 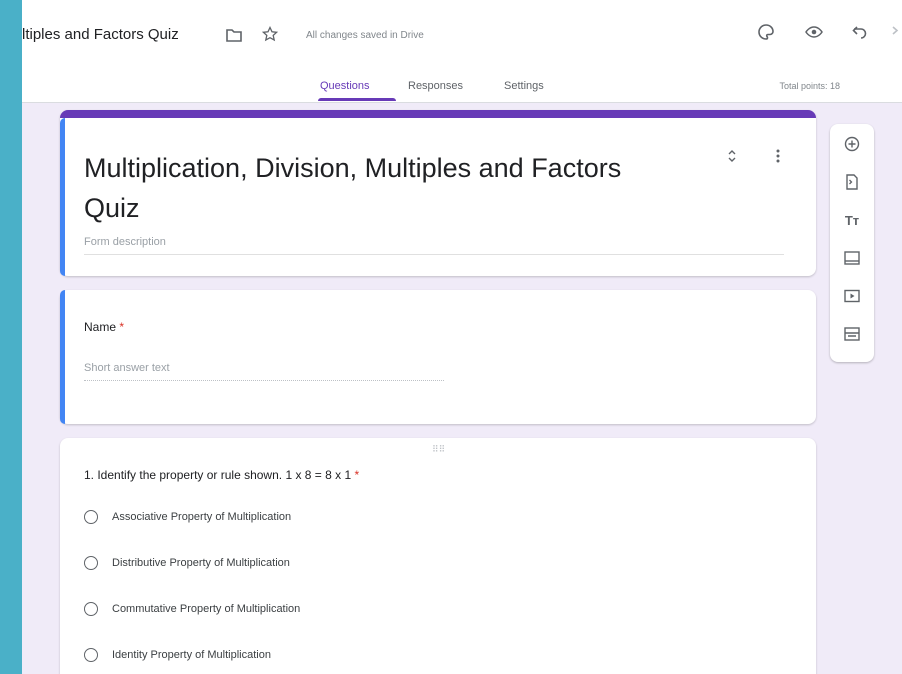 I want to click on option-item: Associative Property of Multiplication, so click(x=187, y=517).